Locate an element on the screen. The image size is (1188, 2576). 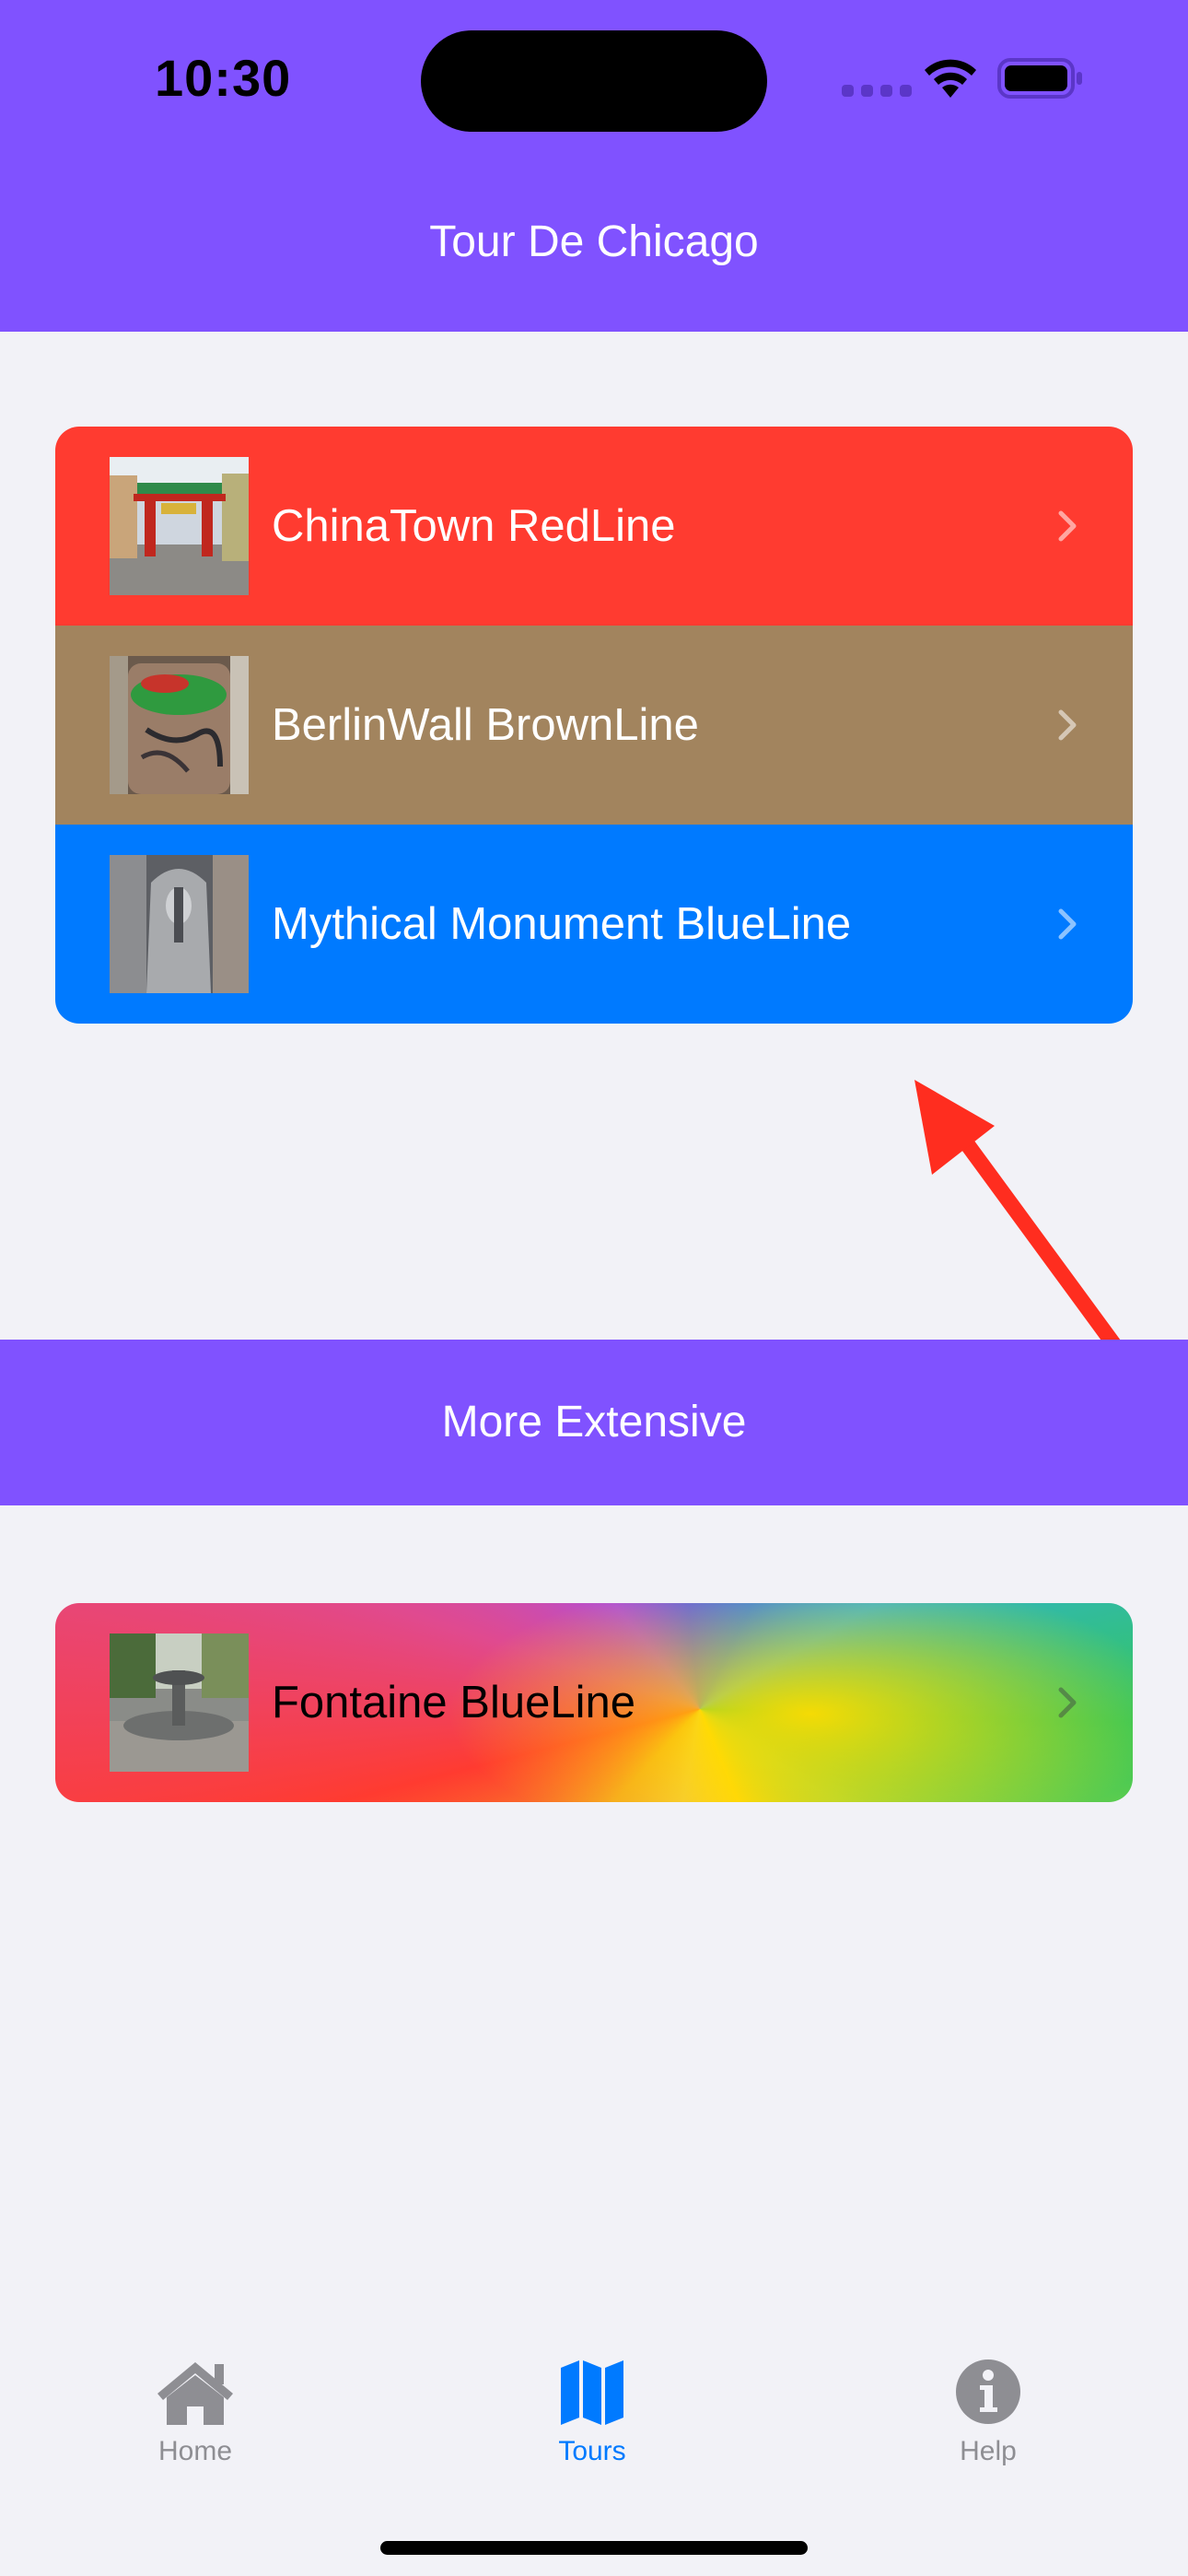
tour-row-fontaine: Fontaine BlueLine is located at coordinates (594, 1702).